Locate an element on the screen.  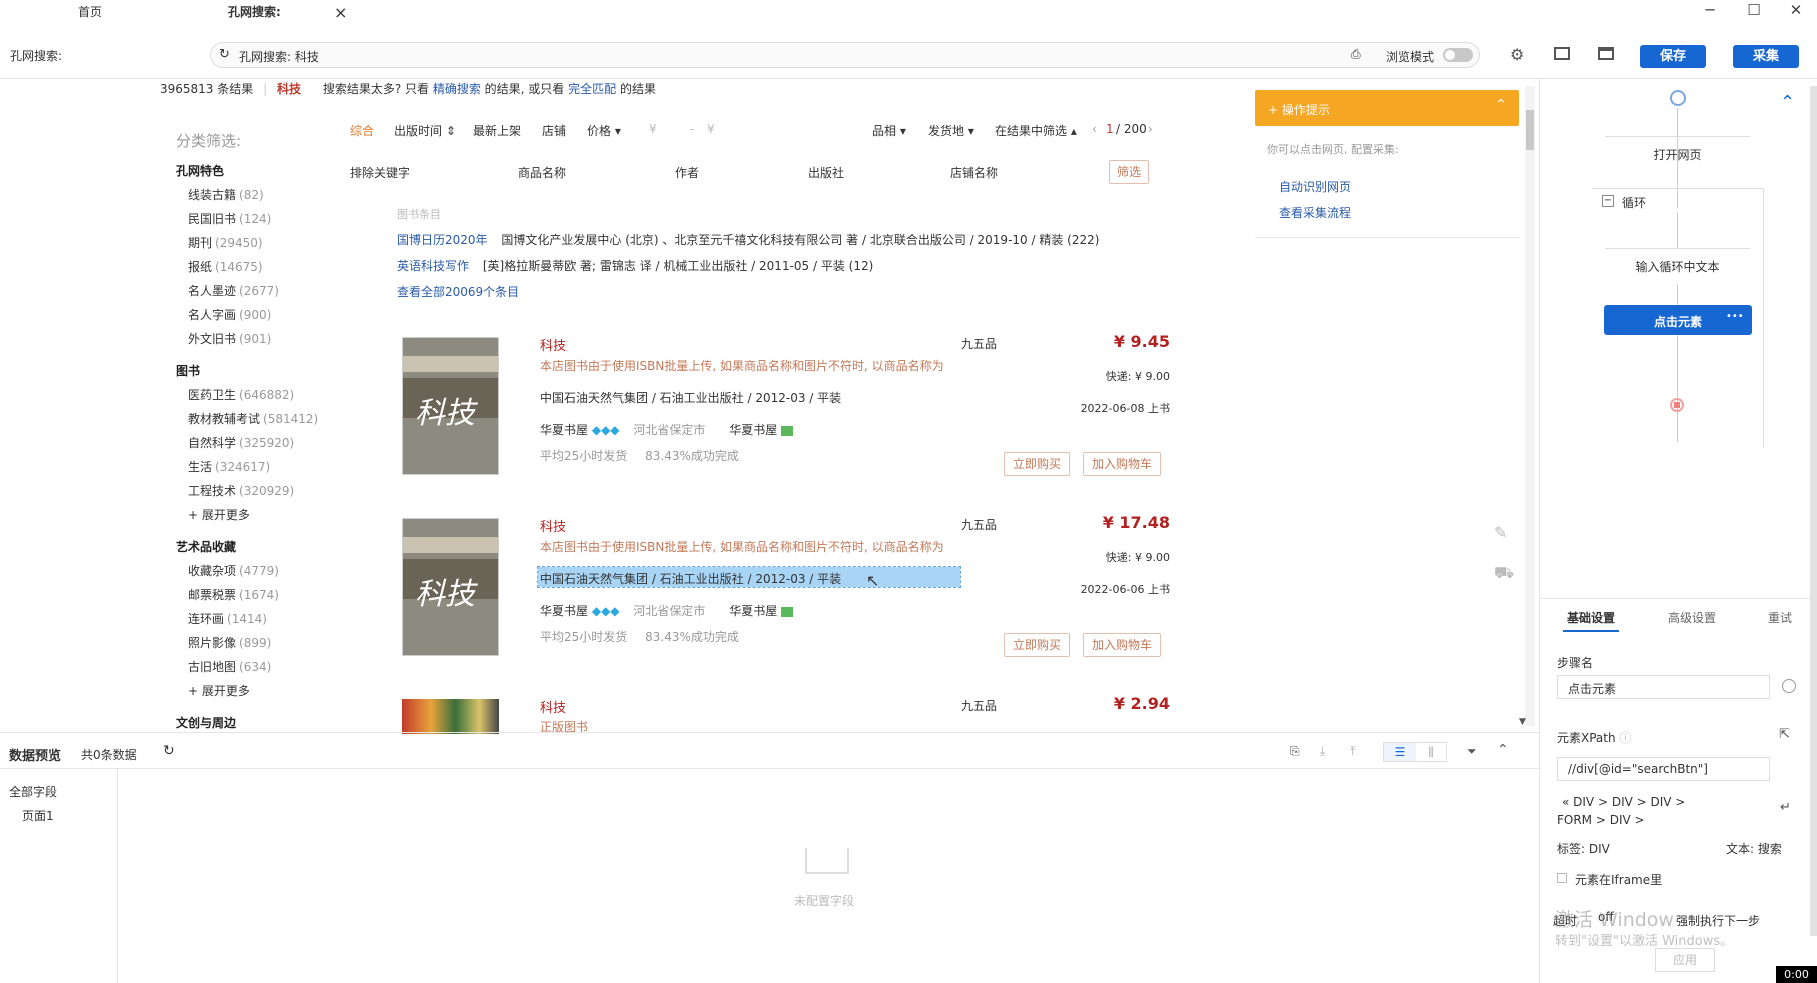
view-flow-link: 查看采集流程 is located at coordinates (1315, 212).